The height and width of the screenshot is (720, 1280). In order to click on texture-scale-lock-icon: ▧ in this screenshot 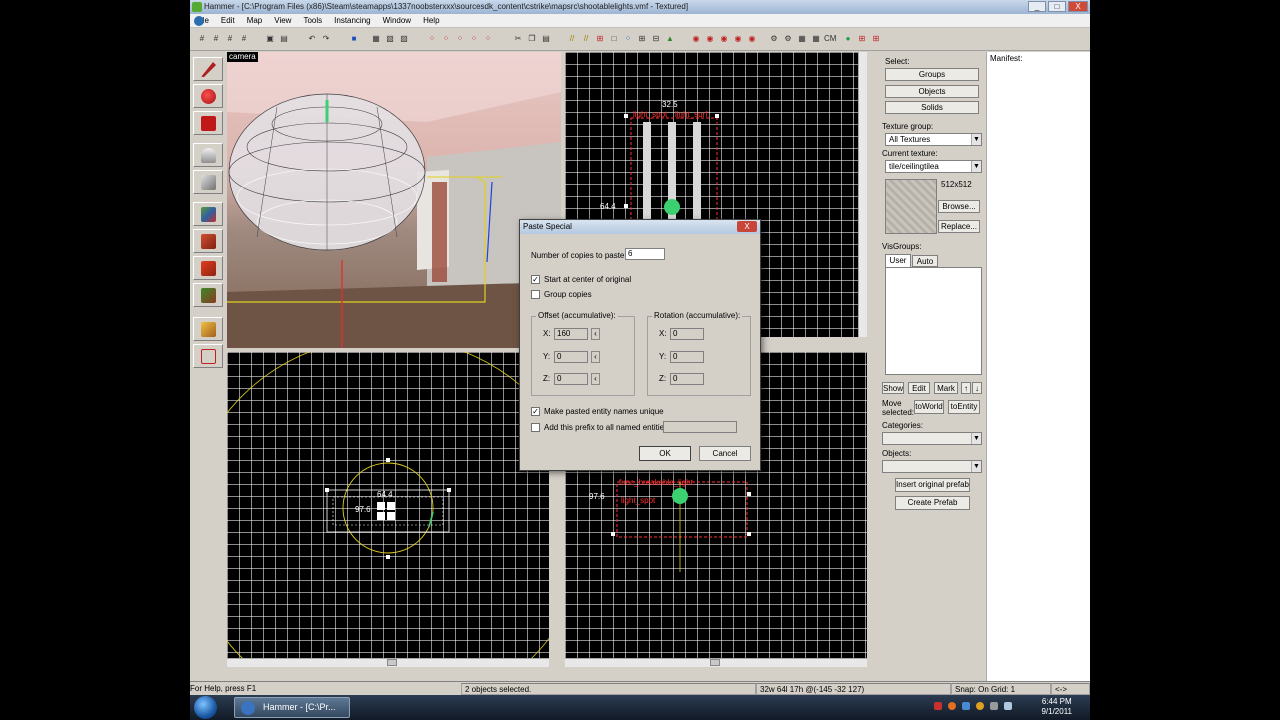, I will do `click(390, 39)`.